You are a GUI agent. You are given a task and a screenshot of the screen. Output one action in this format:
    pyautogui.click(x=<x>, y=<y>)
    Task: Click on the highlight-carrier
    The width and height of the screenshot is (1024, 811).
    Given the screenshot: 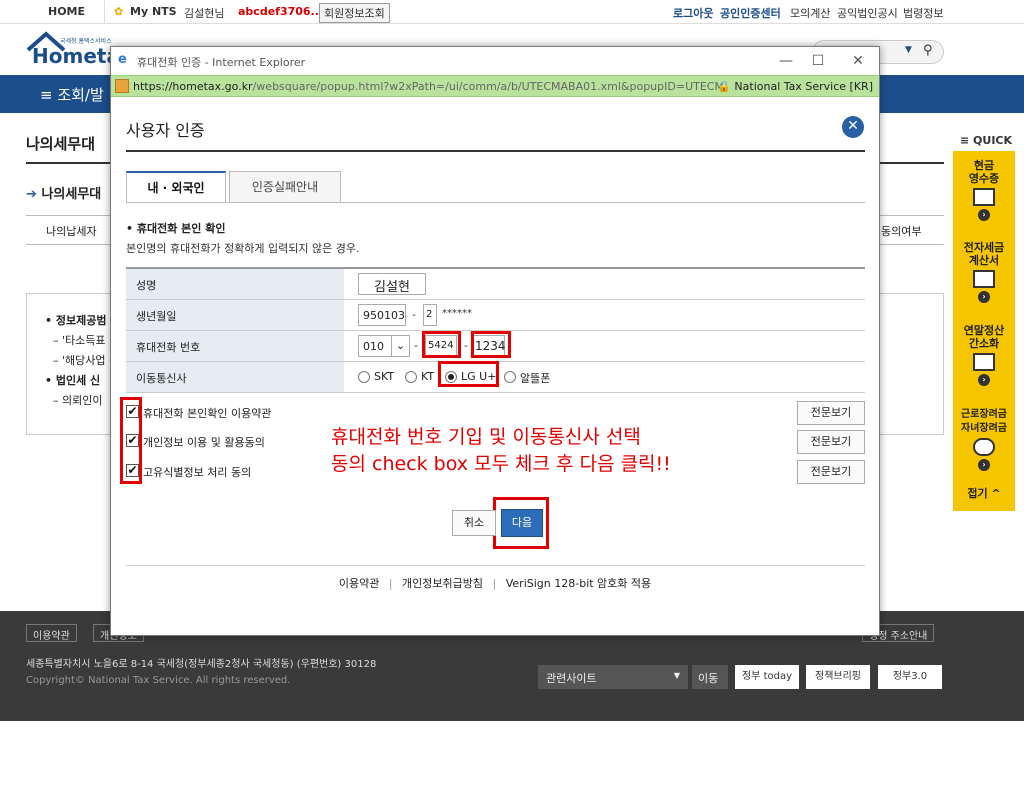 What is the action you would take?
    pyautogui.click(x=468, y=374)
    